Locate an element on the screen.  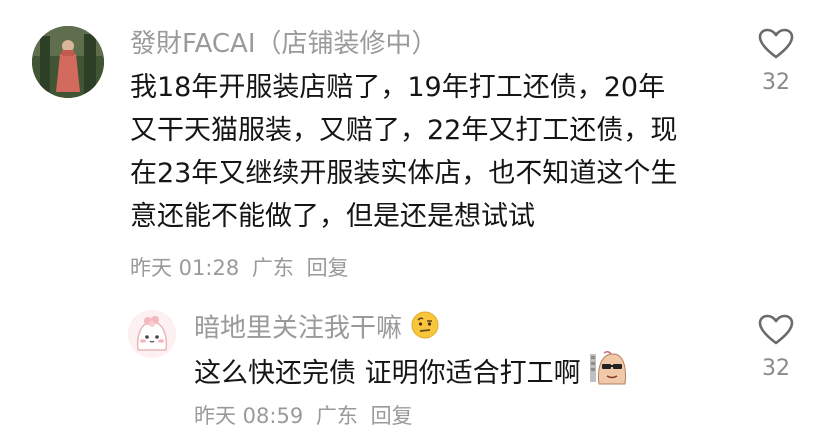
reply-like-button: 32 is located at coordinates (776, 348).